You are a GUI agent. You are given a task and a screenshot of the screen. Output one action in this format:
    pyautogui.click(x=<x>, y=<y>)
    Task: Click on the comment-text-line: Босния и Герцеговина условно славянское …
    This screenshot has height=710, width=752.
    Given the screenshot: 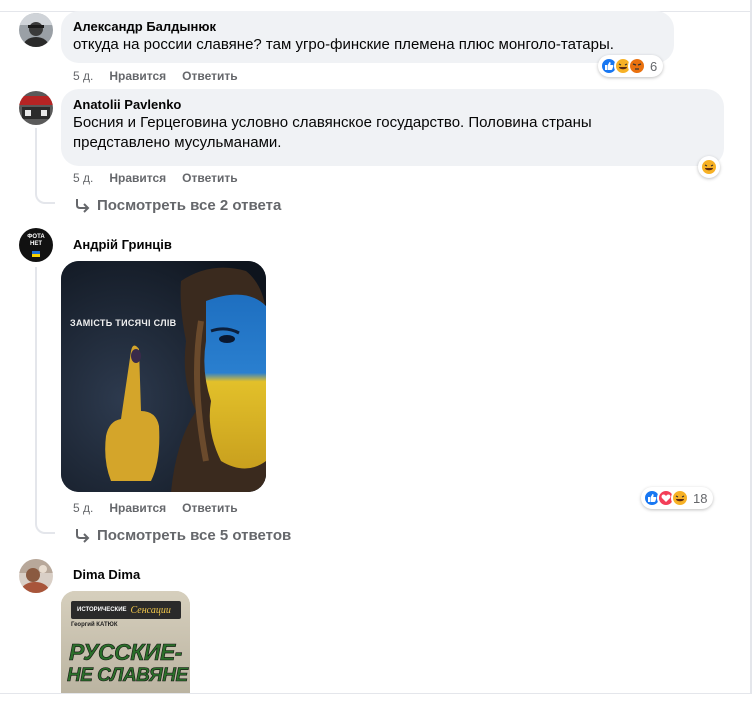 What is the action you would take?
    pyautogui.click(x=332, y=122)
    